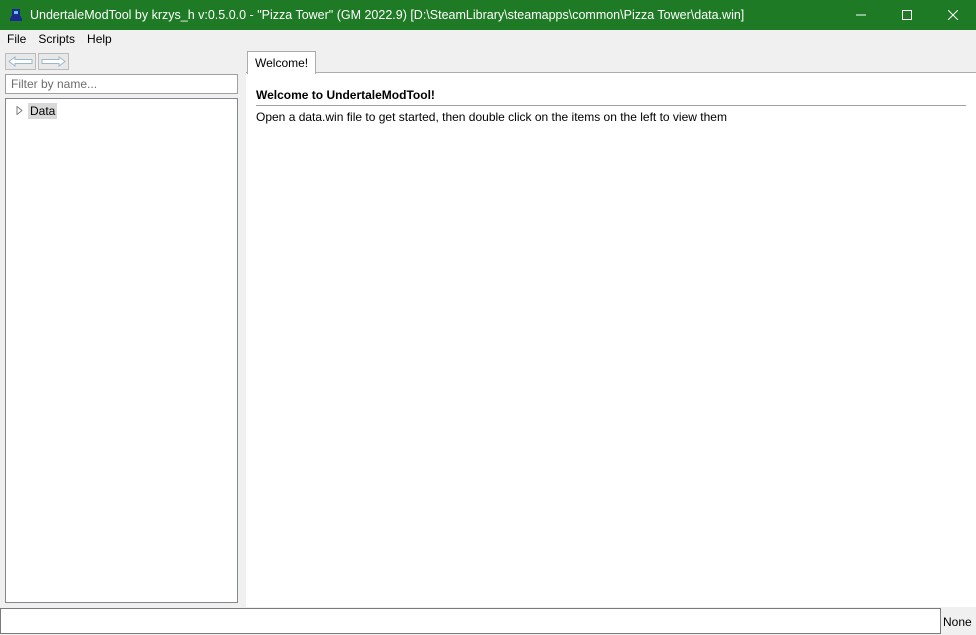 Image resolution: width=976 pixels, height=635 pixels. What do you see at coordinates (19, 111) in the screenshot?
I see `expand-triangle-icon` at bounding box center [19, 111].